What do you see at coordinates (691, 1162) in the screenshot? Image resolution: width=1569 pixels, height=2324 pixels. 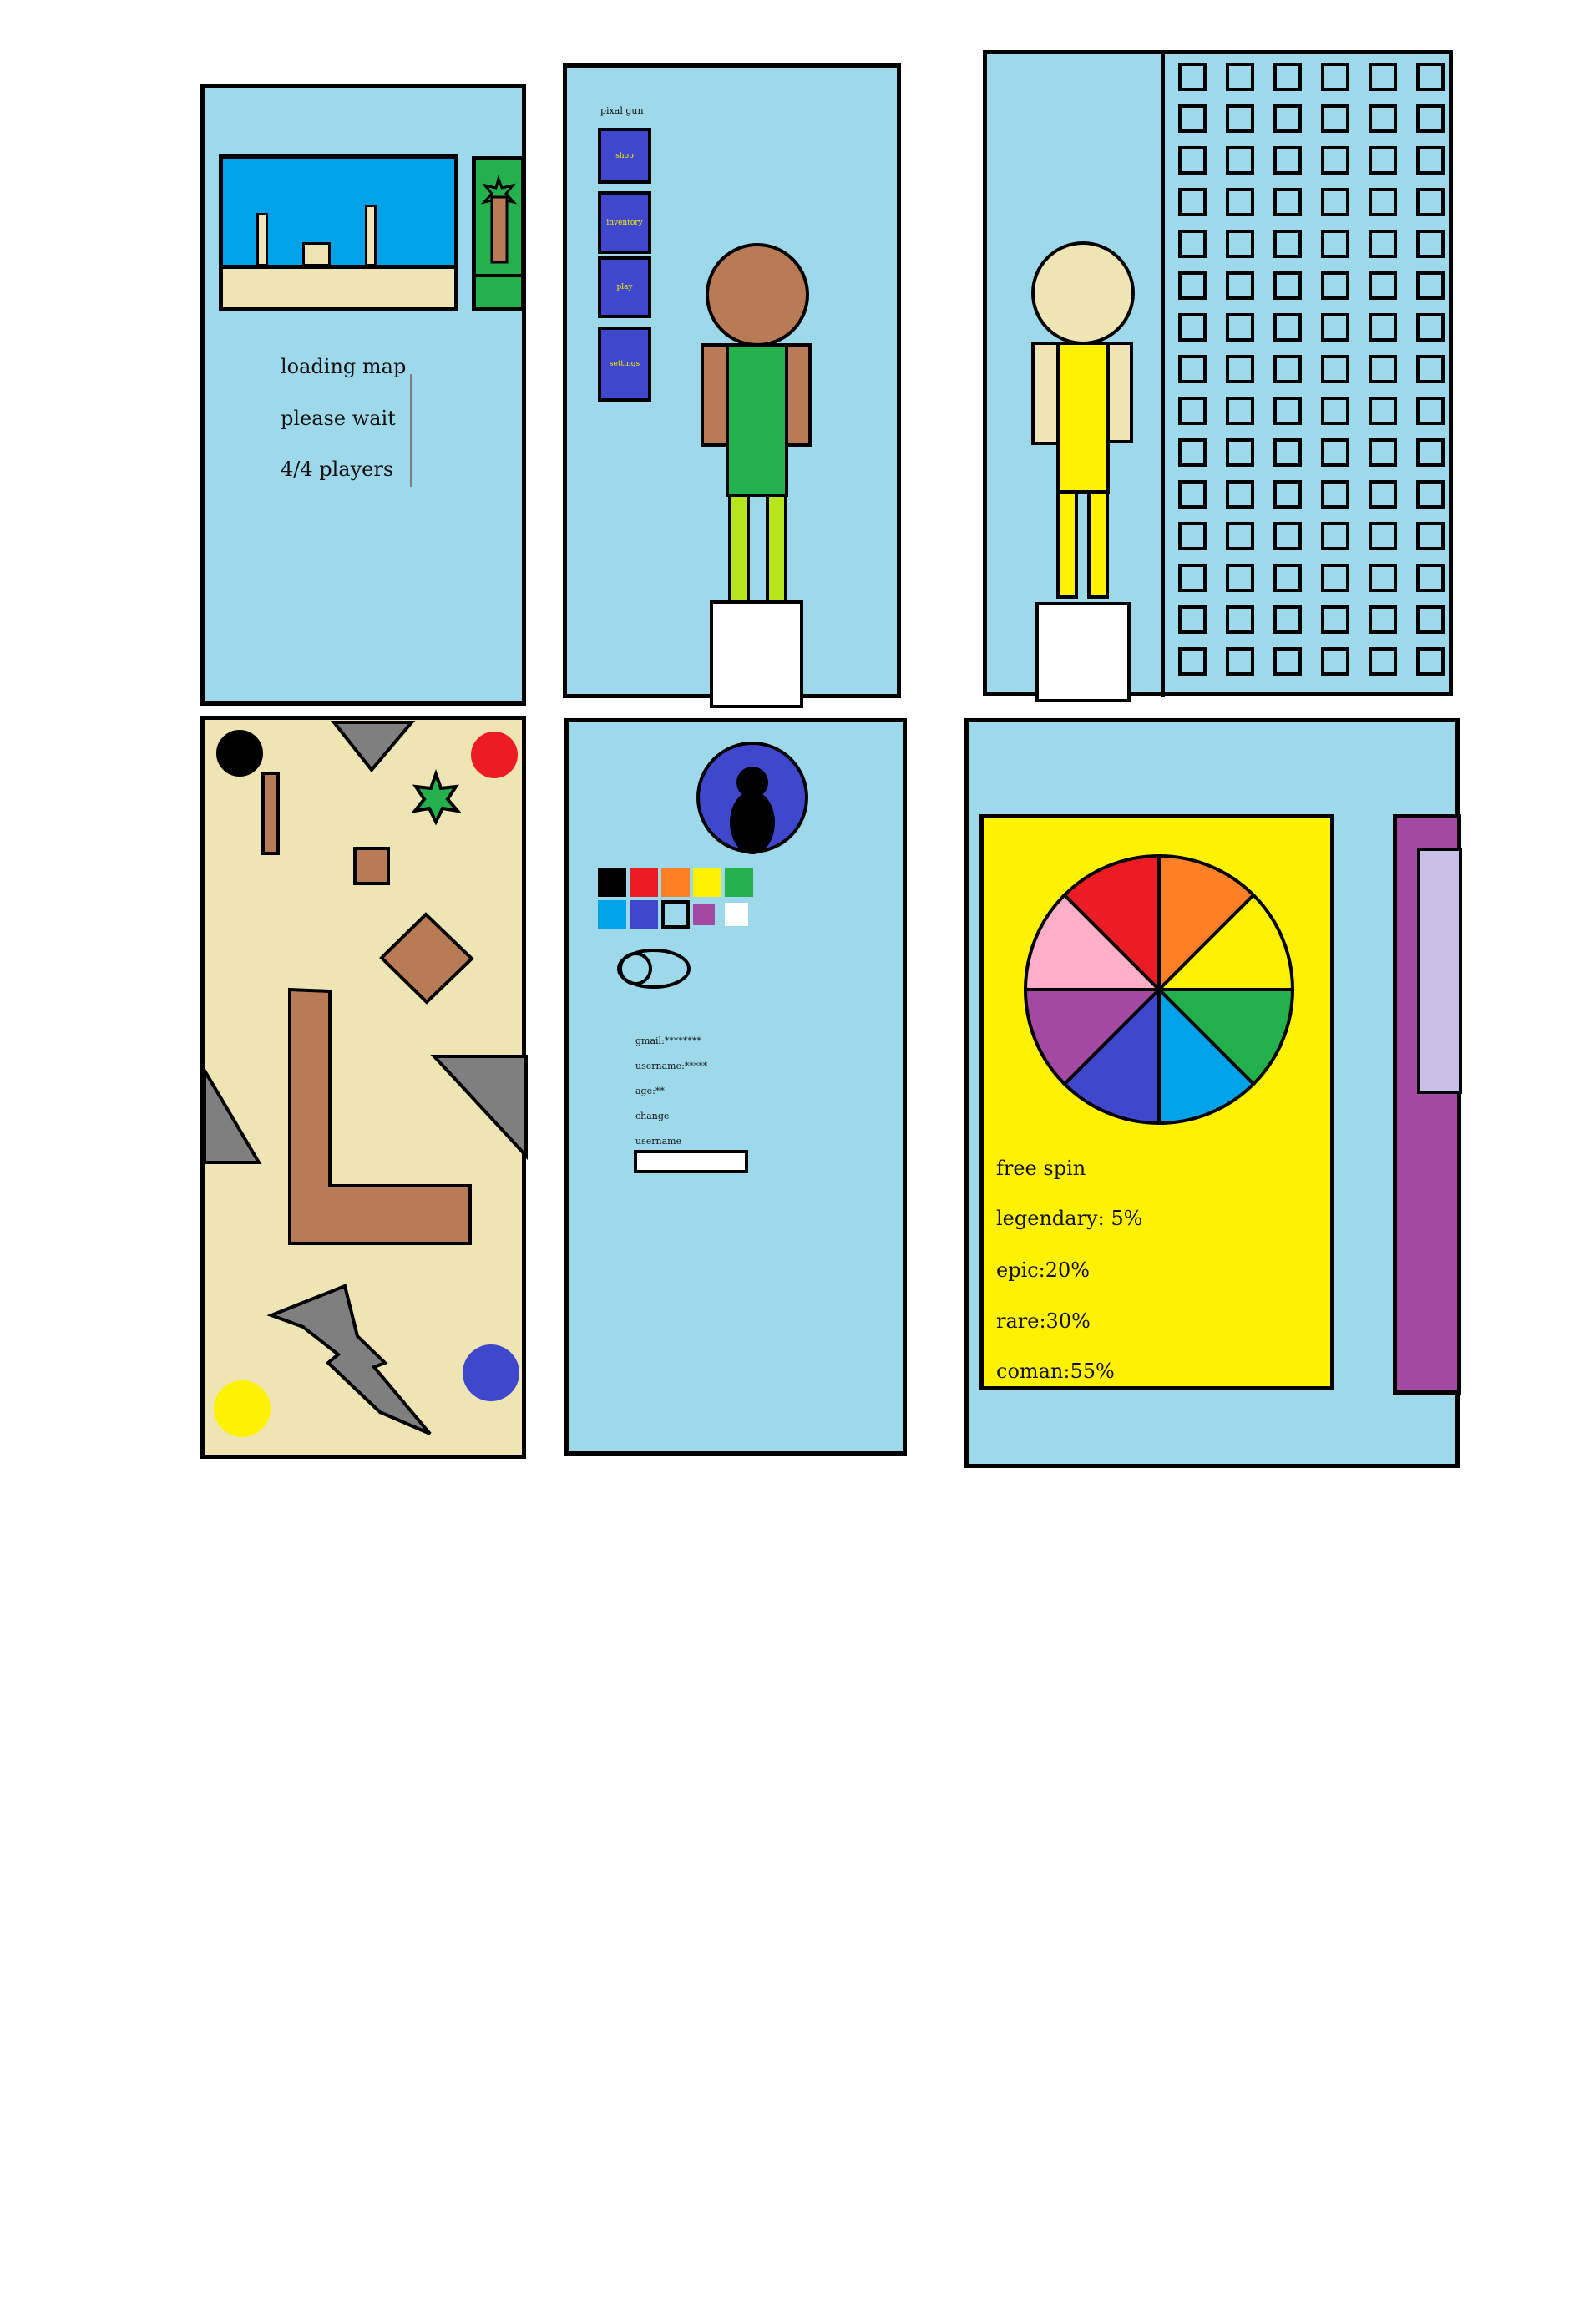 I see `username-input` at bounding box center [691, 1162].